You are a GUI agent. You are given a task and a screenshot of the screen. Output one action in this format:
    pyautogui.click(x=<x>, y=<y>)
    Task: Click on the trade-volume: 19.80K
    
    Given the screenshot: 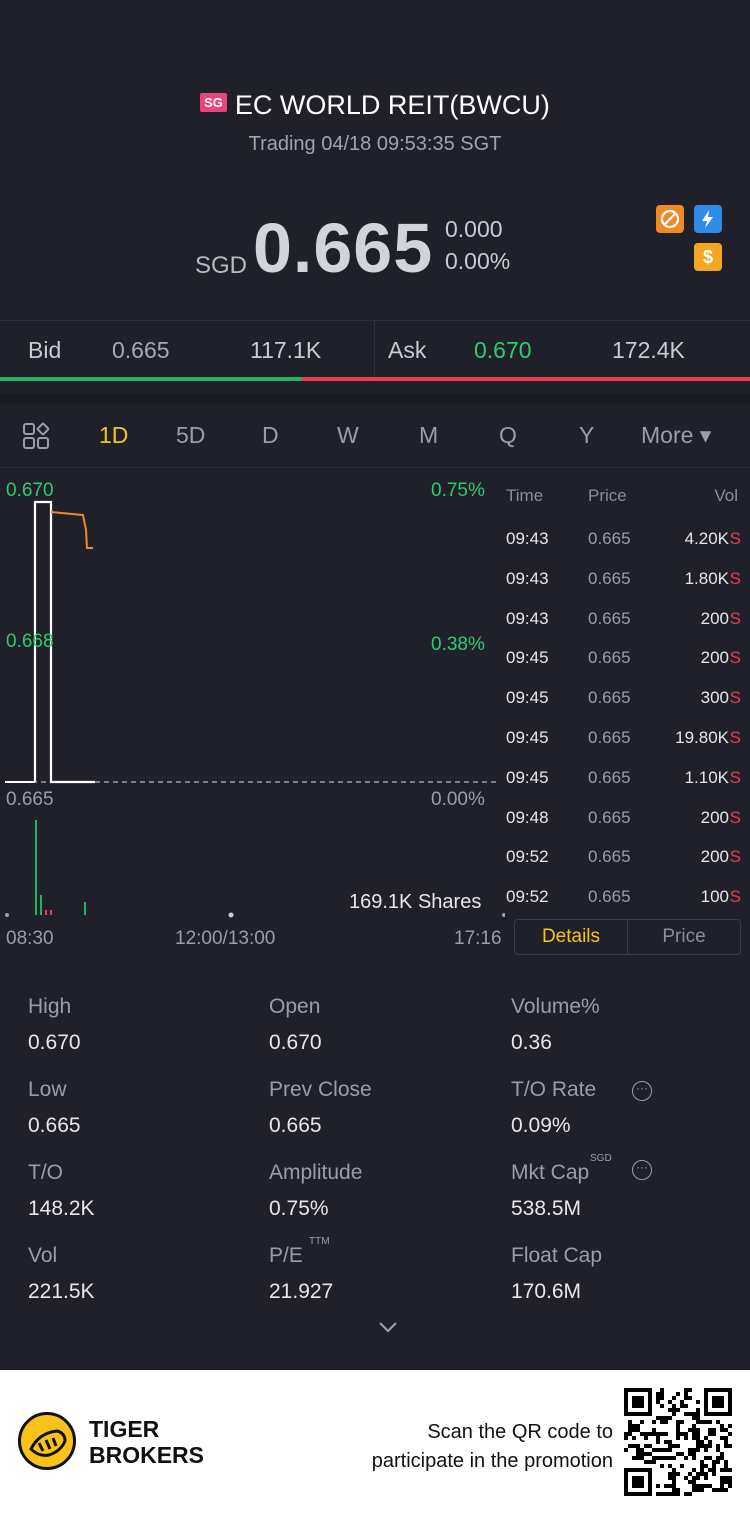 What is the action you would take?
    pyautogui.click(x=702, y=737)
    